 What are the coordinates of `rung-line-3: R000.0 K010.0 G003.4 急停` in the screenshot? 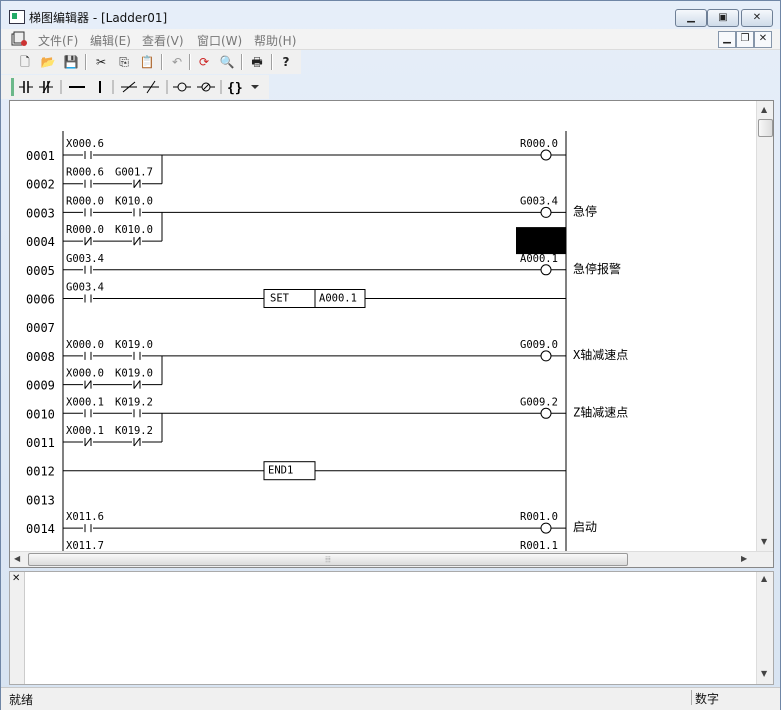 It's located at (330, 206).